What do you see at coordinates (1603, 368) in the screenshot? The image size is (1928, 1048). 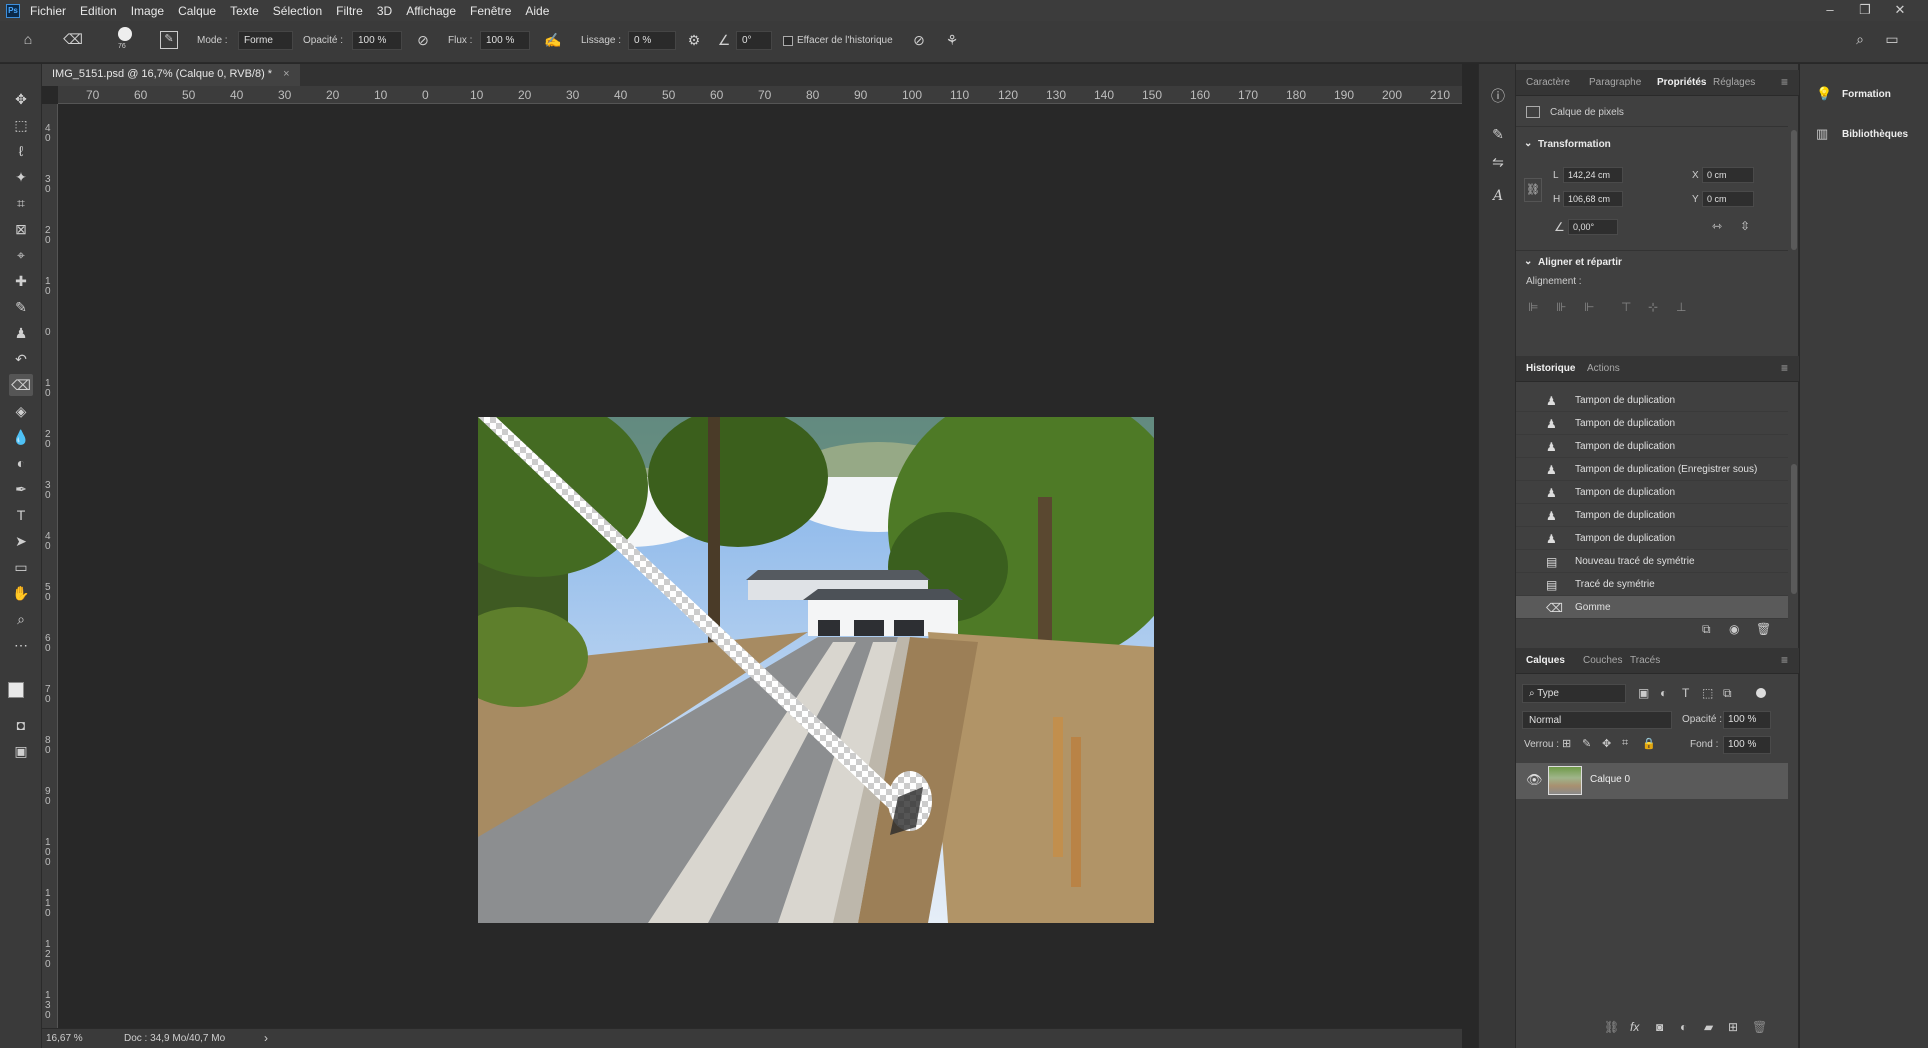 I see `tab-actions: Actions` at bounding box center [1603, 368].